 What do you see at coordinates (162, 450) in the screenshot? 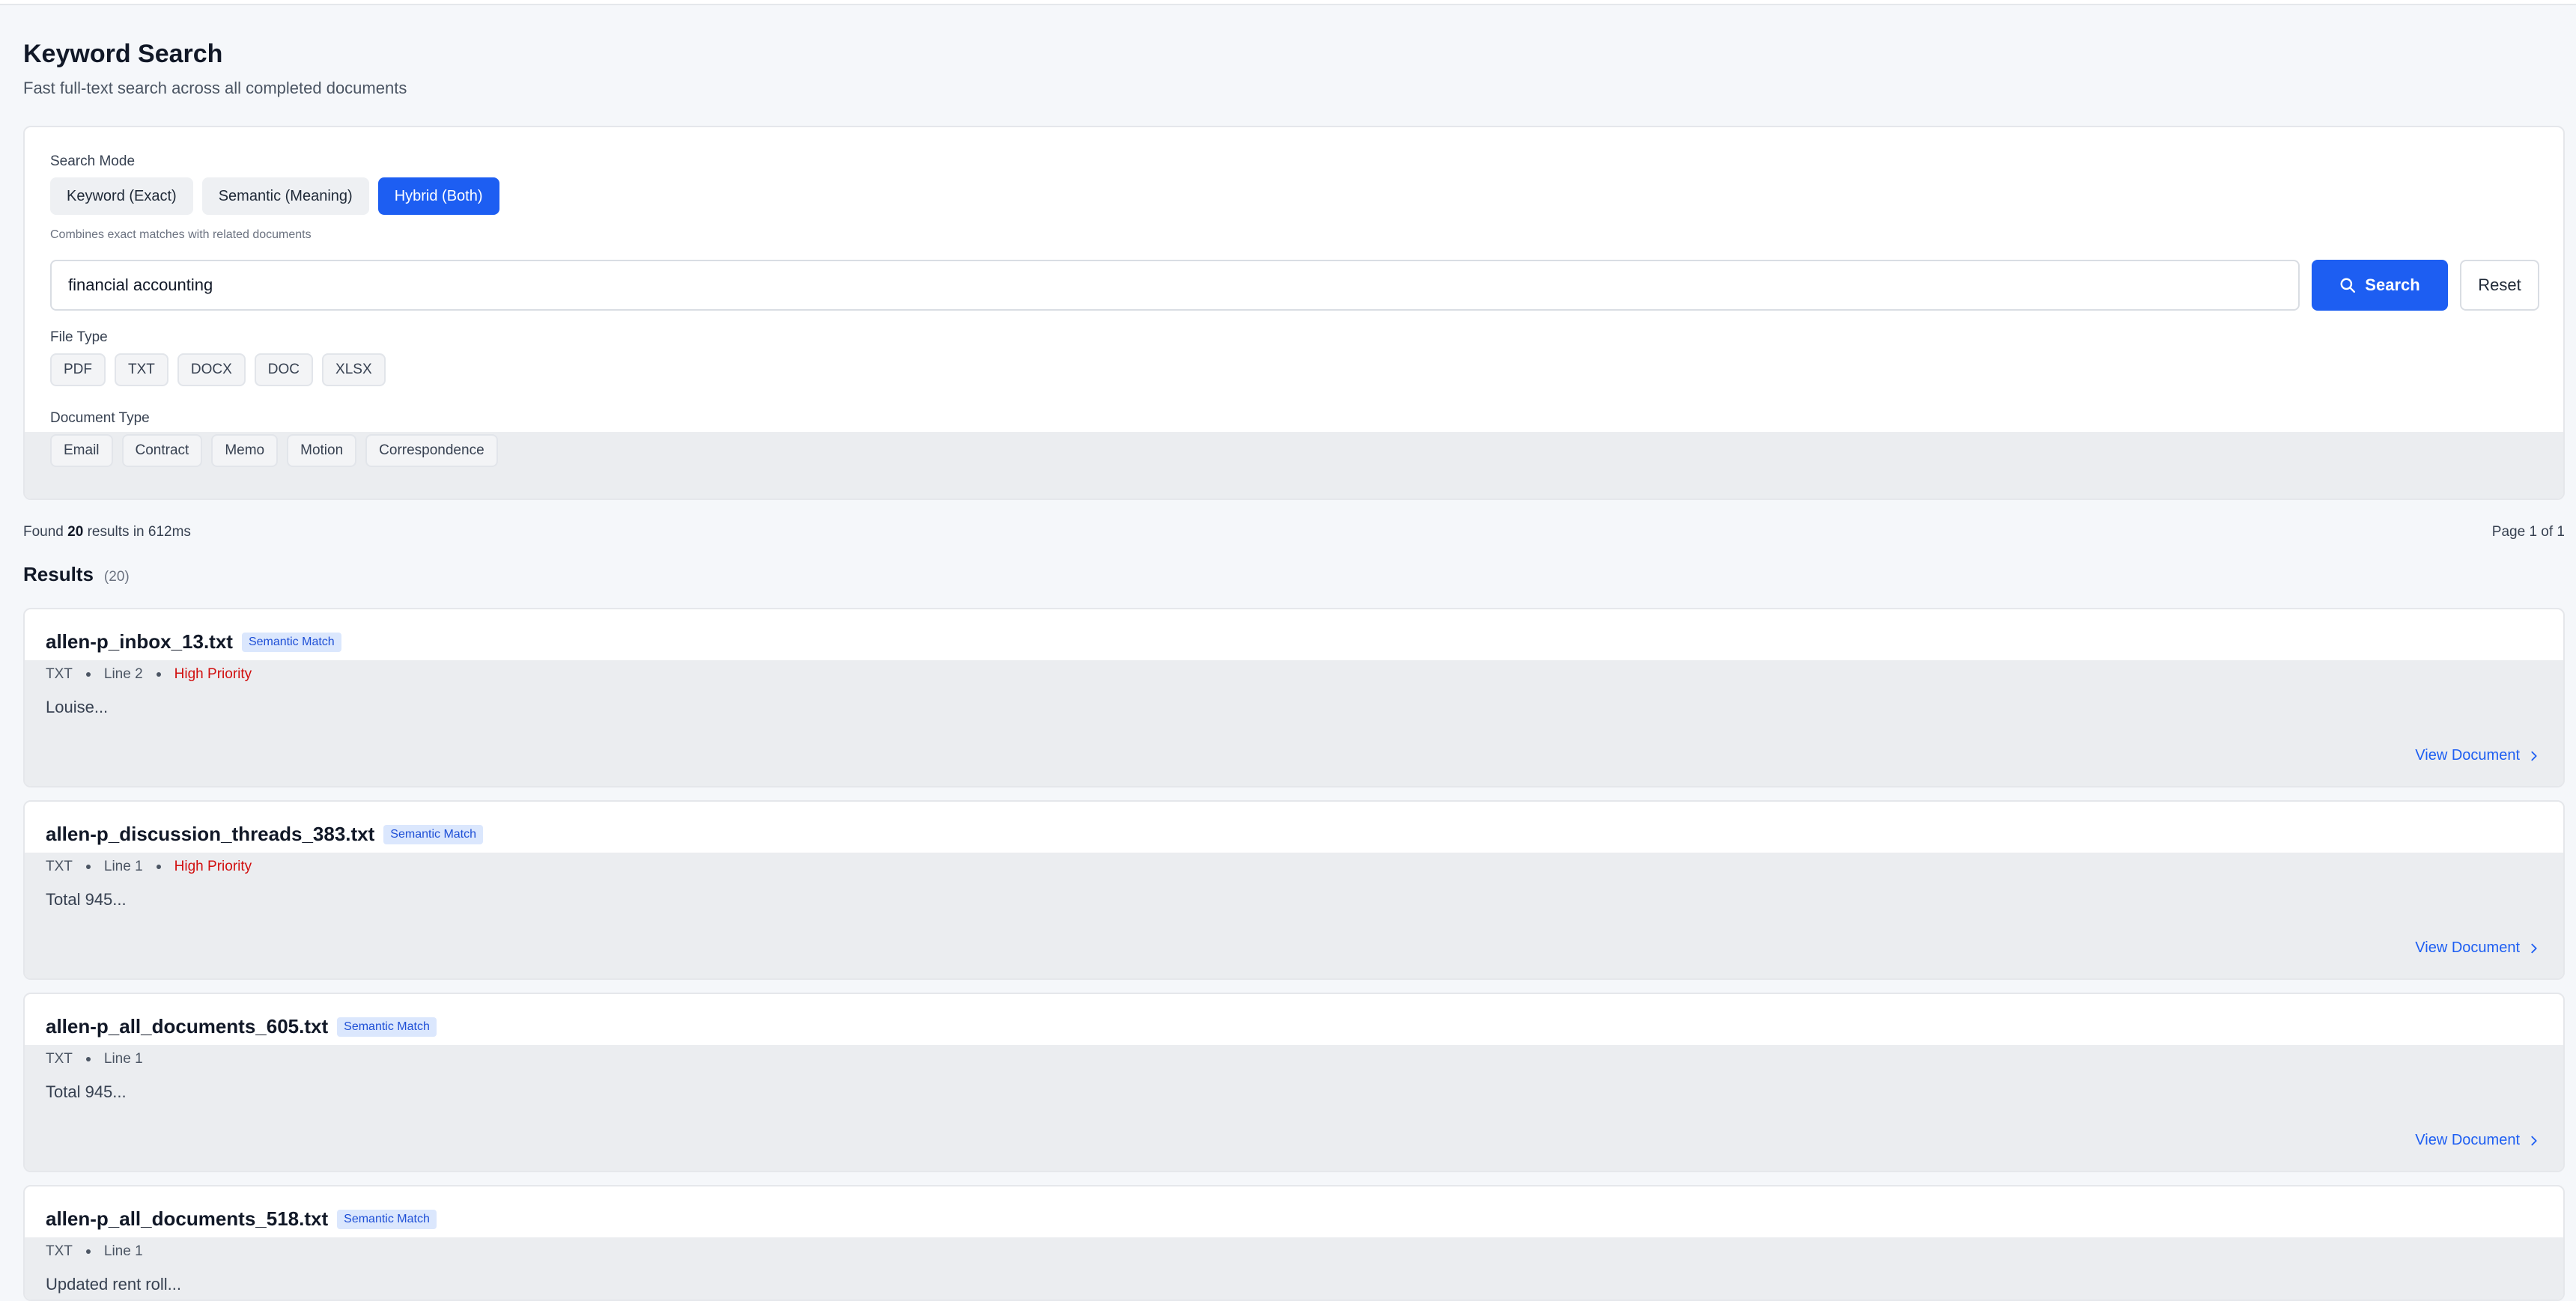
I see `doc-type-chip-contract: Contract` at bounding box center [162, 450].